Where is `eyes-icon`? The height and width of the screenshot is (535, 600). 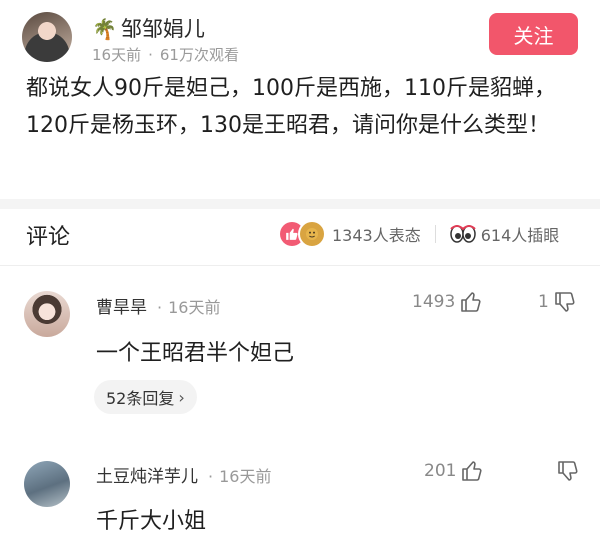 eyes-icon is located at coordinates (462, 234).